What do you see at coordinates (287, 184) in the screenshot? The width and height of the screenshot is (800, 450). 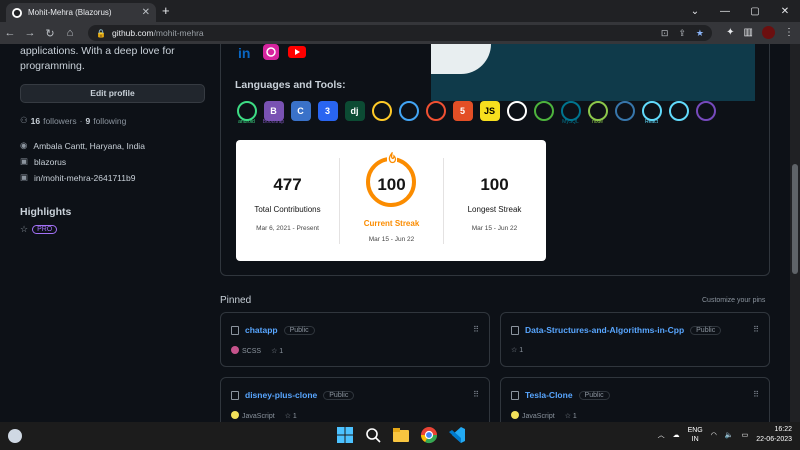 I see `total-contributions-value: 477` at bounding box center [287, 184].